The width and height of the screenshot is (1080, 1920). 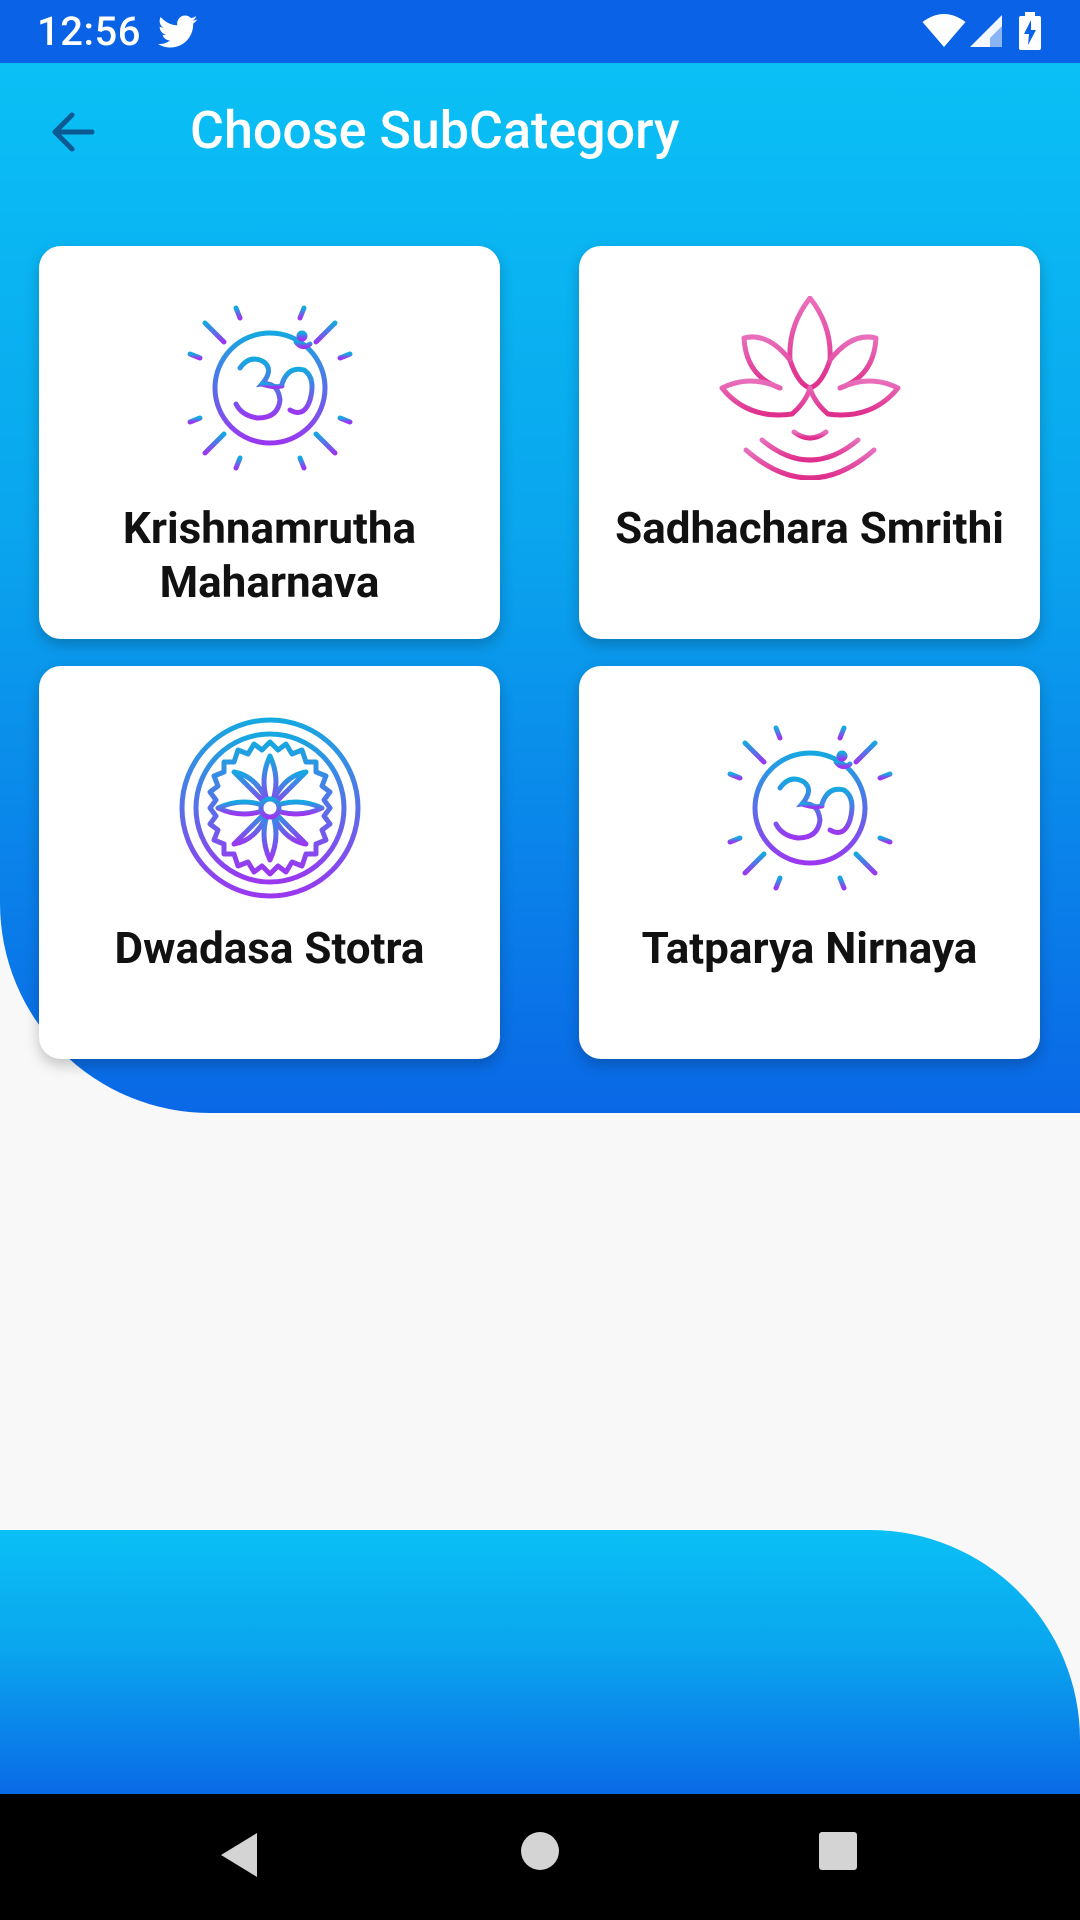 I want to click on page-title: Choose SubCategory, so click(x=435, y=130).